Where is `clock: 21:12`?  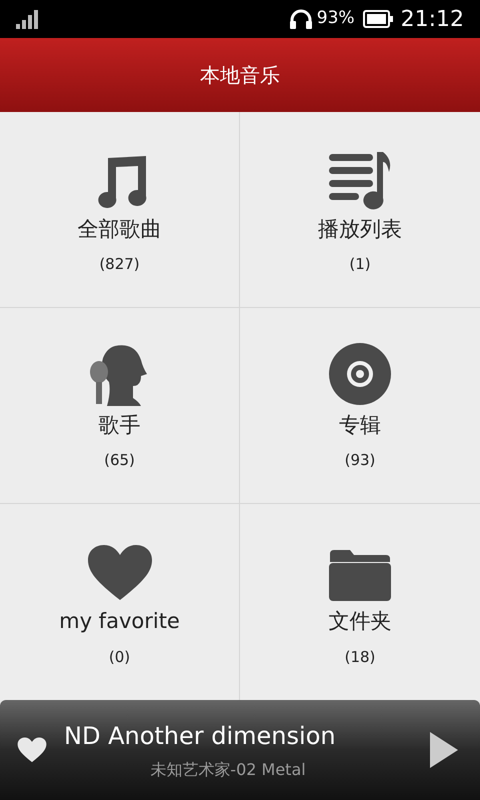
clock: 21:12 is located at coordinates (432, 20).